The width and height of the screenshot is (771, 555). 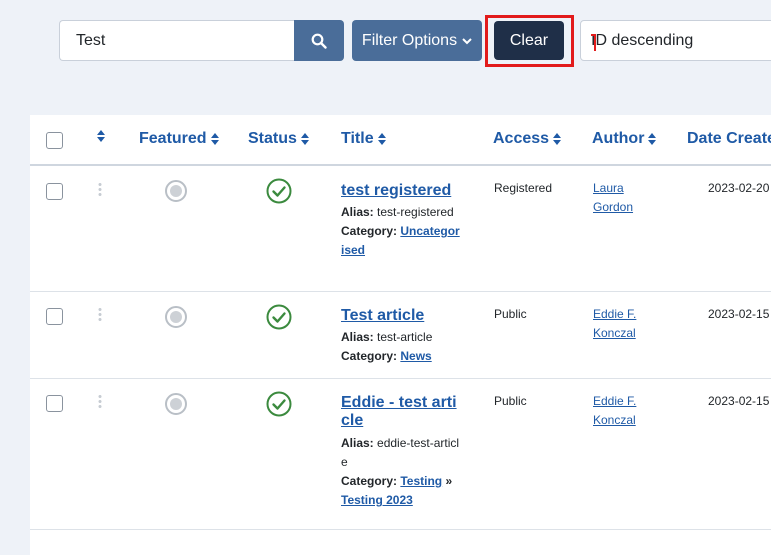 I want to click on date-created-header: Date Created, so click(x=729, y=139).